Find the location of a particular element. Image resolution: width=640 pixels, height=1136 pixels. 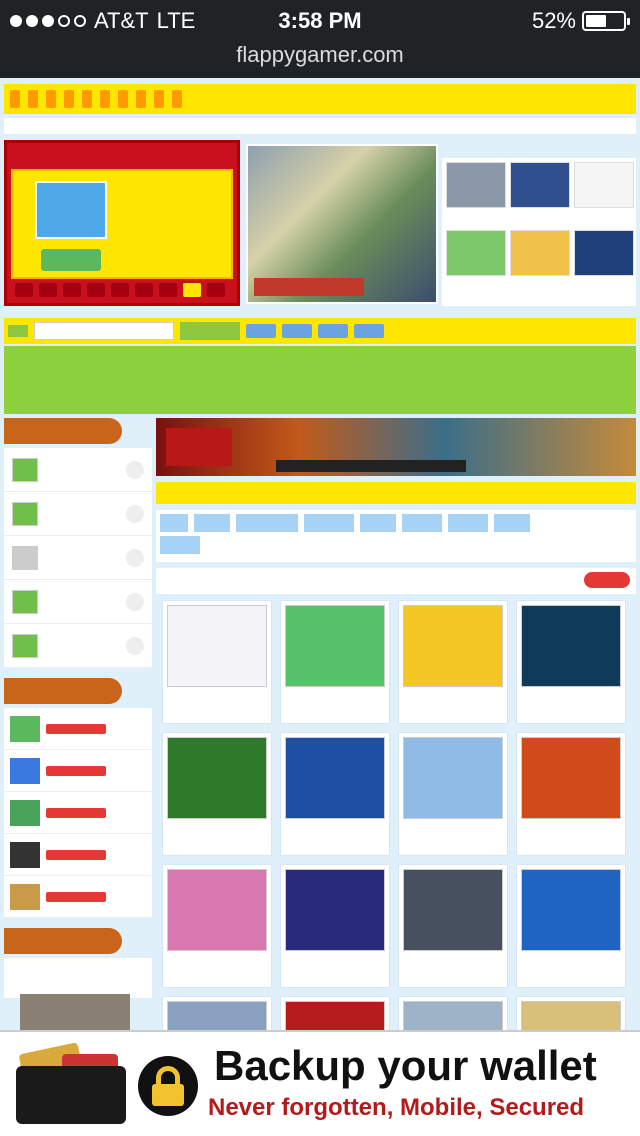

sub-nav is located at coordinates (320, 126).